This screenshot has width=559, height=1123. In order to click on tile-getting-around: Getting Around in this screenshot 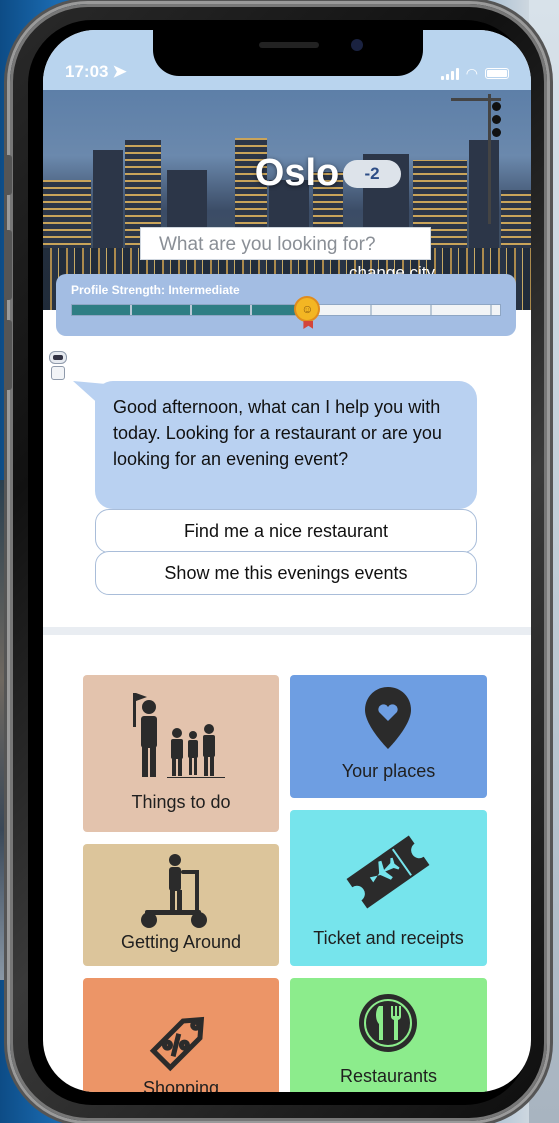, I will do `click(181, 905)`.